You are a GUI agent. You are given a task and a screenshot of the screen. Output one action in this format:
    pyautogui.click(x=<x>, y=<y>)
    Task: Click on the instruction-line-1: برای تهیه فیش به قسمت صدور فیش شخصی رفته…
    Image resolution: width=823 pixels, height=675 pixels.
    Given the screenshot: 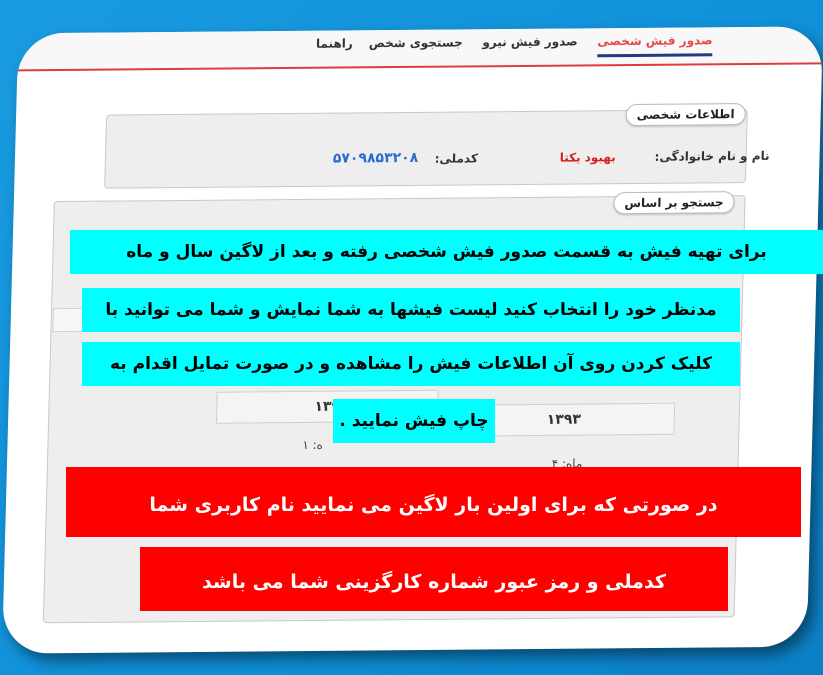 What is the action you would take?
    pyautogui.click(x=446, y=252)
    